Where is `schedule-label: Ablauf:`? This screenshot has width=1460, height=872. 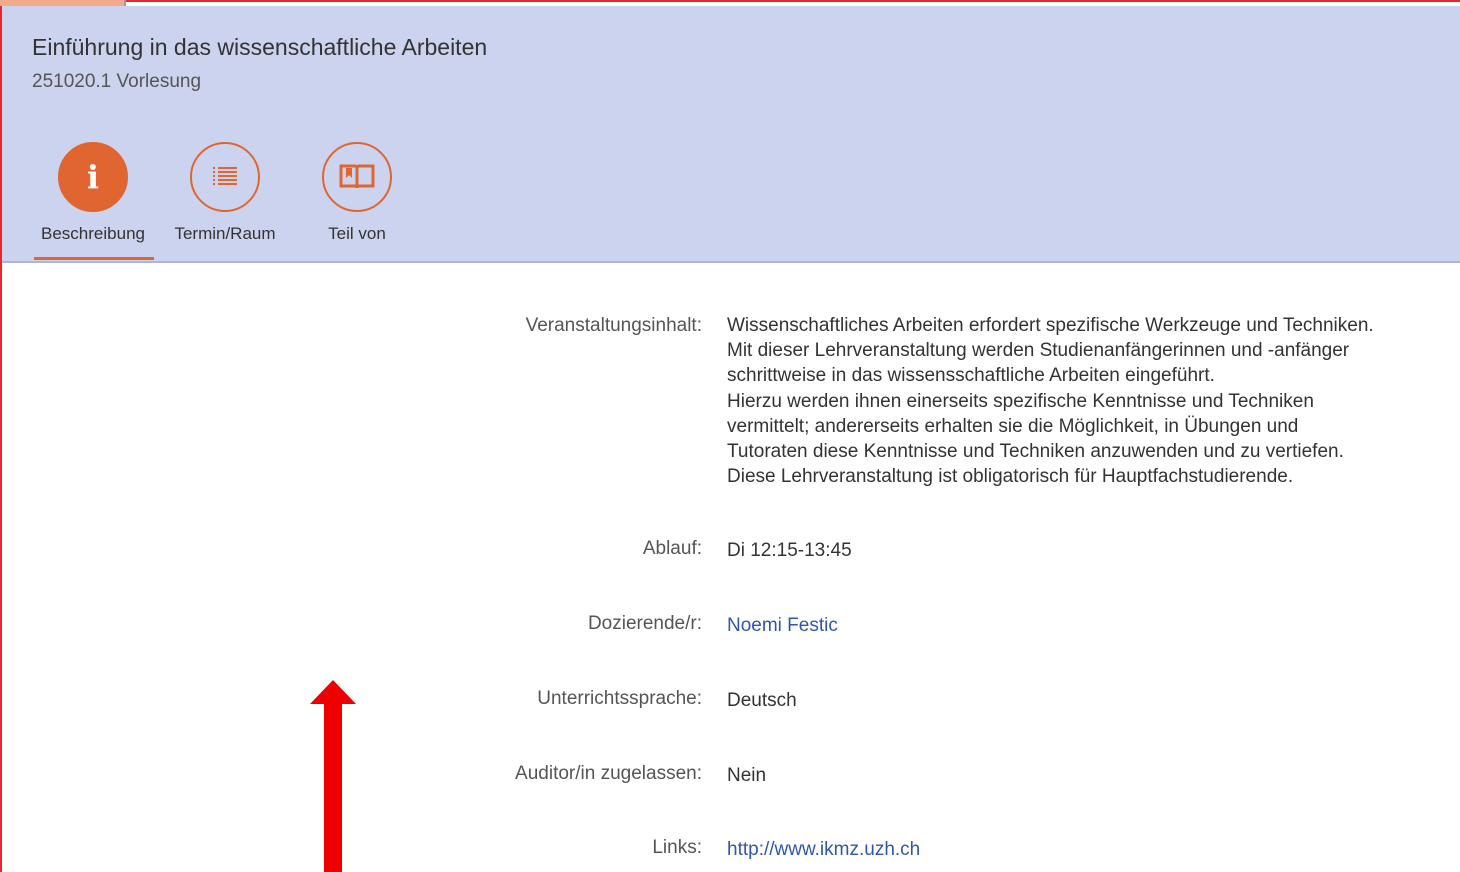
schedule-label: Ablauf: is located at coordinates (672, 548).